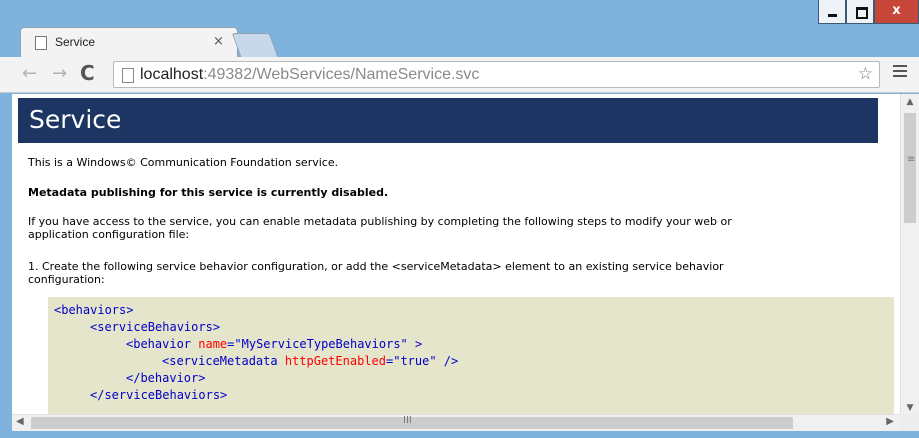  What do you see at coordinates (66, 279) in the screenshot?
I see `step-1-line-2: configuration:` at bounding box center [66, 279].